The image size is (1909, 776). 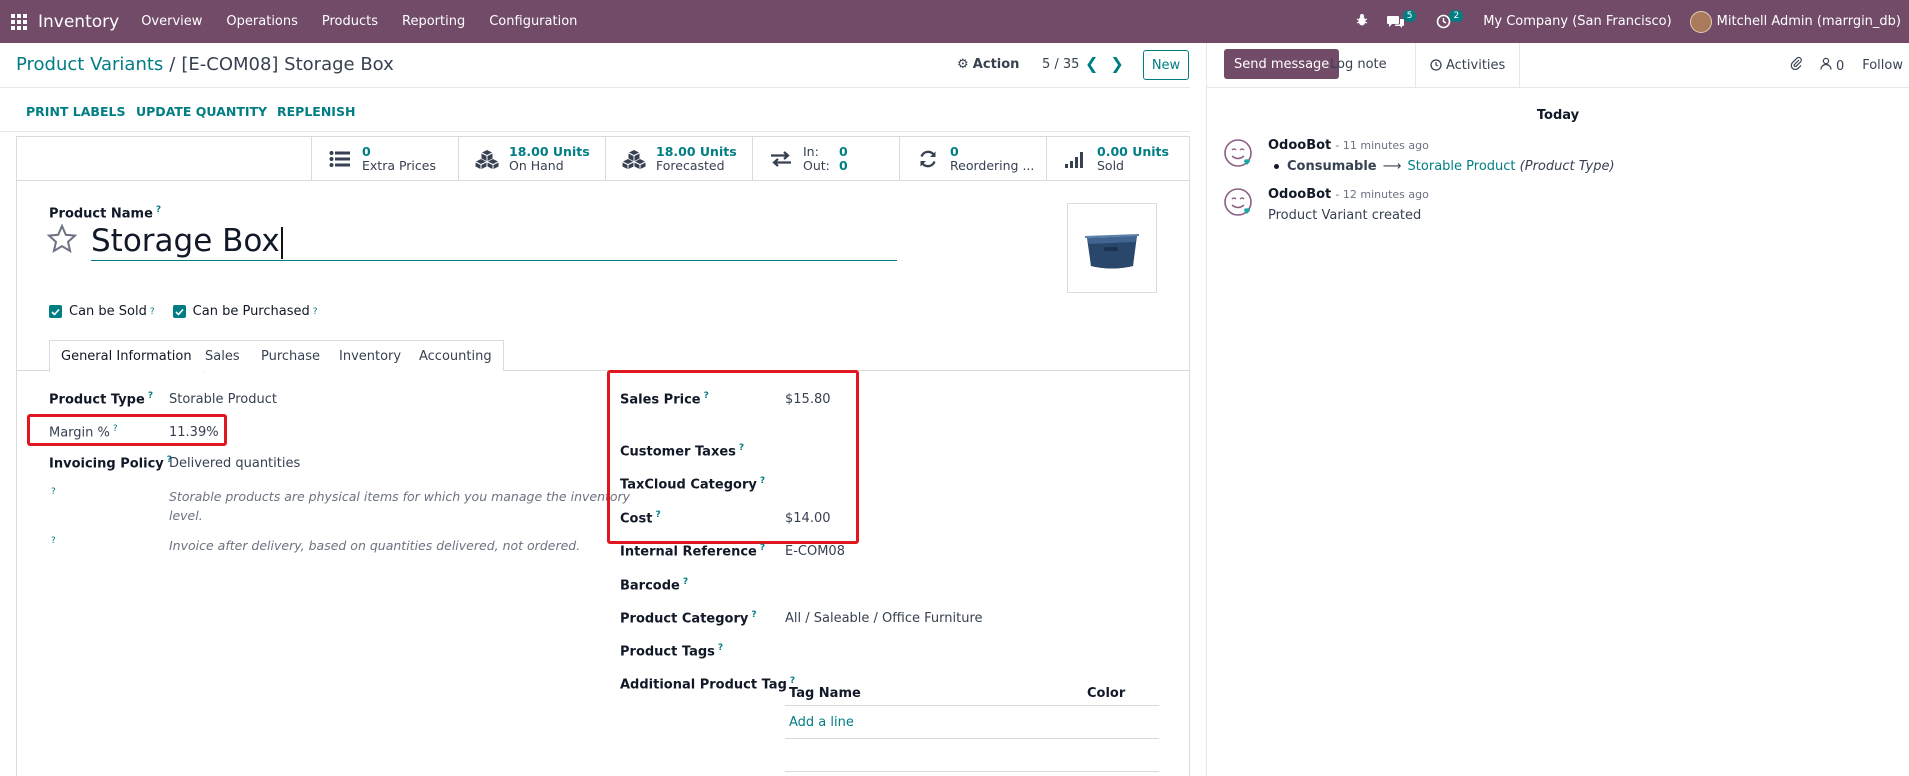 I want to click on menu-reporting: Reporting, so click(x=433, y=21).